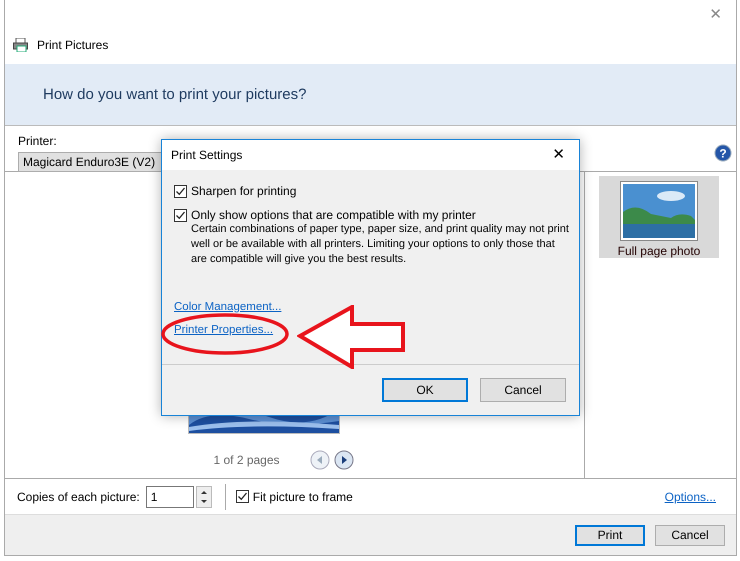 The height and width of the screenshot is (561, 740). I want to click on option-description: Certain combinations of paper type, paper size, and print quality may not print well or be available with all printers. Limiting your options to only those that are compatible will give you the best results., so click(380, 244).